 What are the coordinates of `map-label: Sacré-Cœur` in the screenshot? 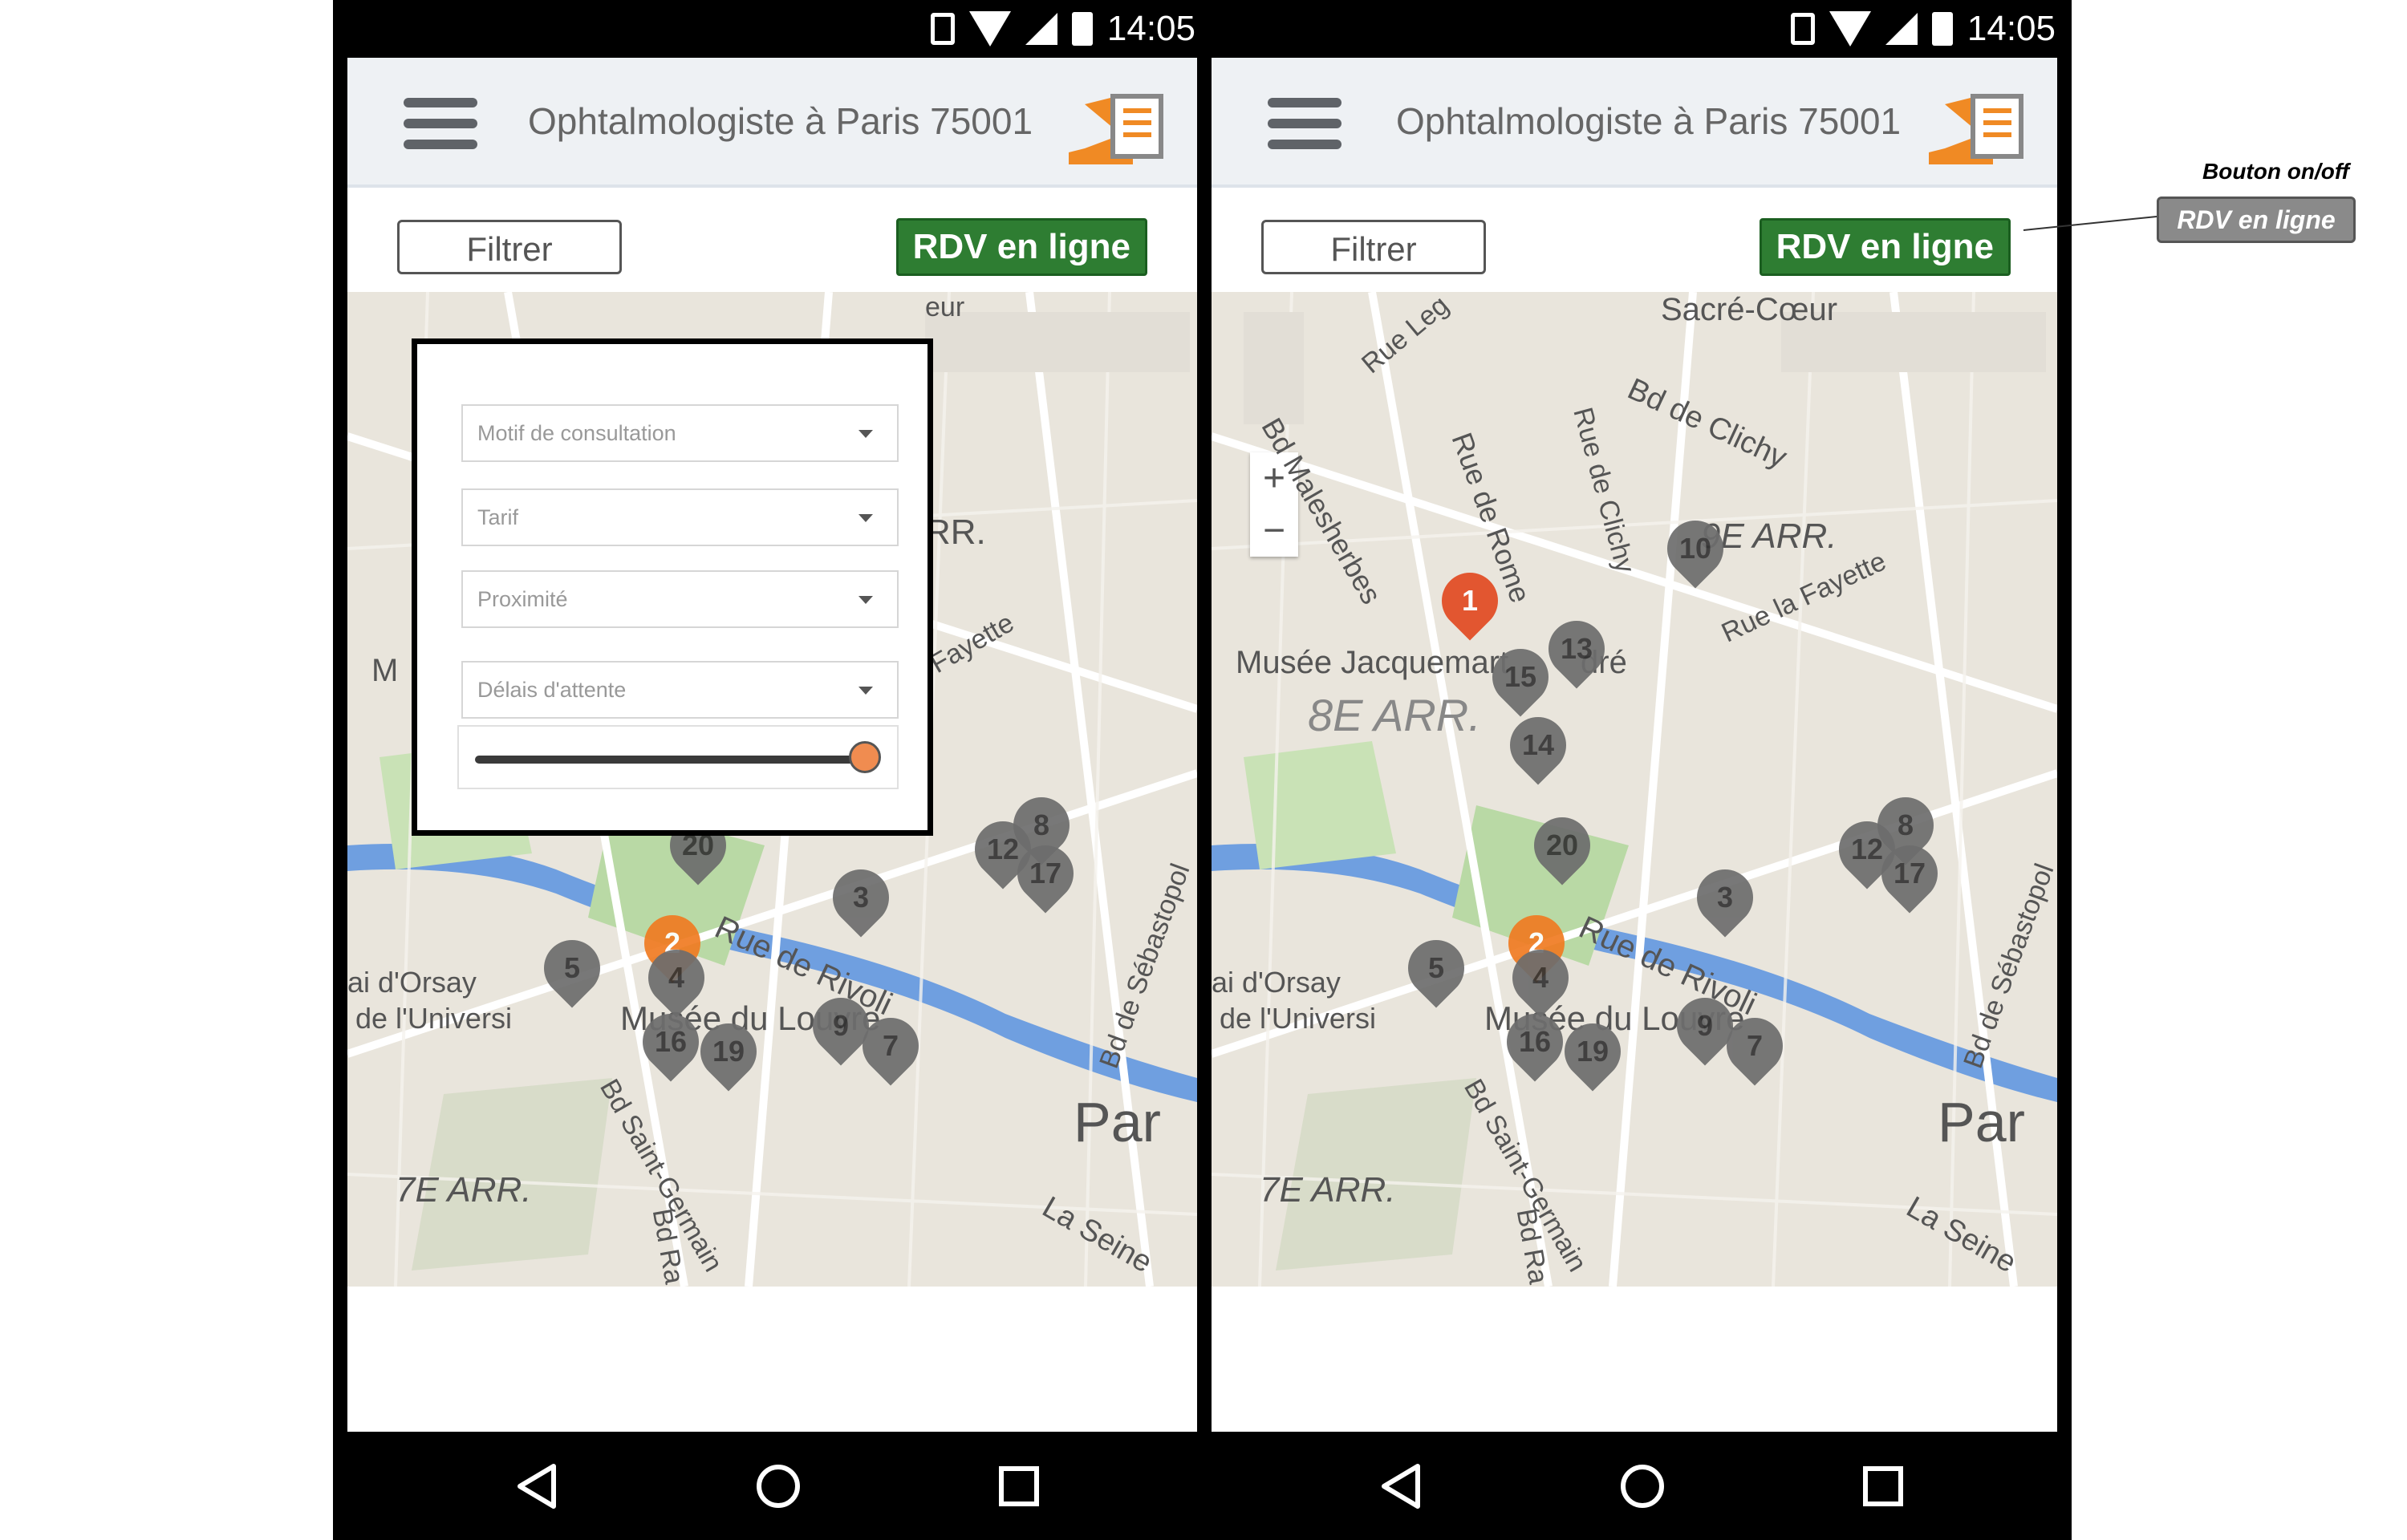 It's located at (1749, 309).